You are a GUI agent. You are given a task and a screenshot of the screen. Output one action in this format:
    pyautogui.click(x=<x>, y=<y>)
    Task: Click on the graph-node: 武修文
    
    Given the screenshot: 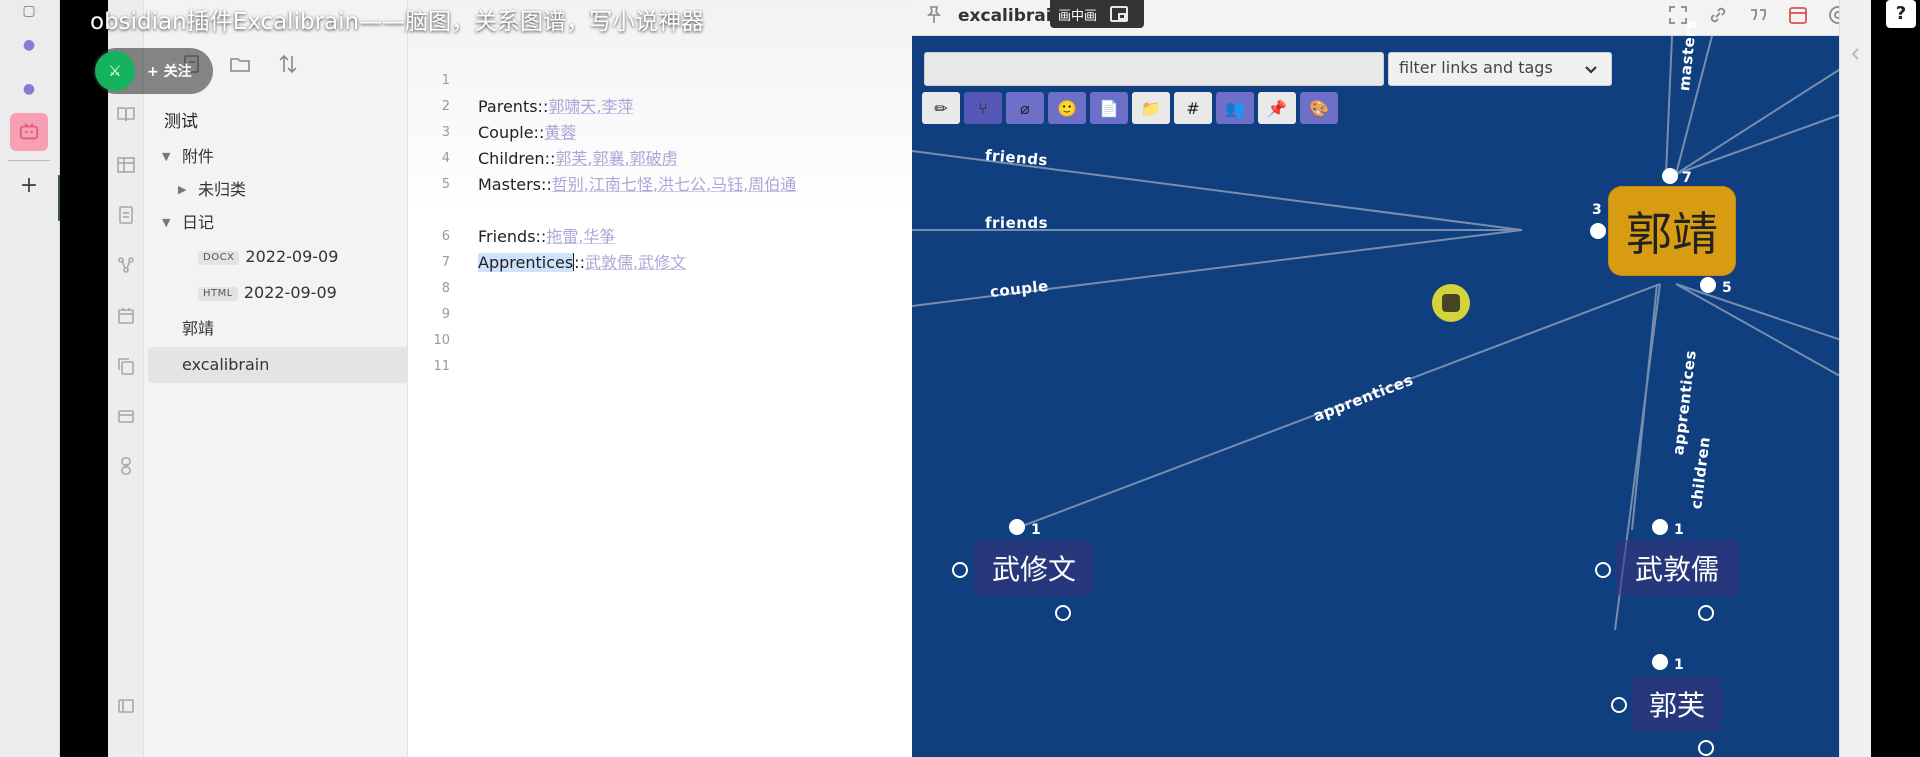 What is the action you would take?
    pyautogui.click(x=1034, y=568)
    